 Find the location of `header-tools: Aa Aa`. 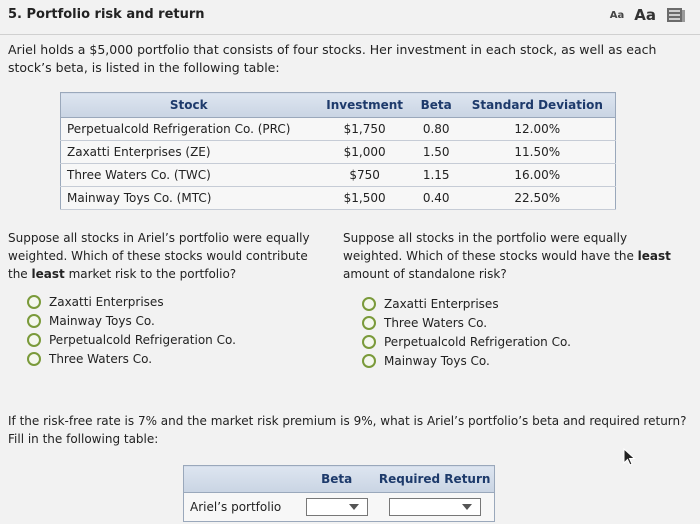

header-tools: Aa Aa is located at coordinates (648, 15).